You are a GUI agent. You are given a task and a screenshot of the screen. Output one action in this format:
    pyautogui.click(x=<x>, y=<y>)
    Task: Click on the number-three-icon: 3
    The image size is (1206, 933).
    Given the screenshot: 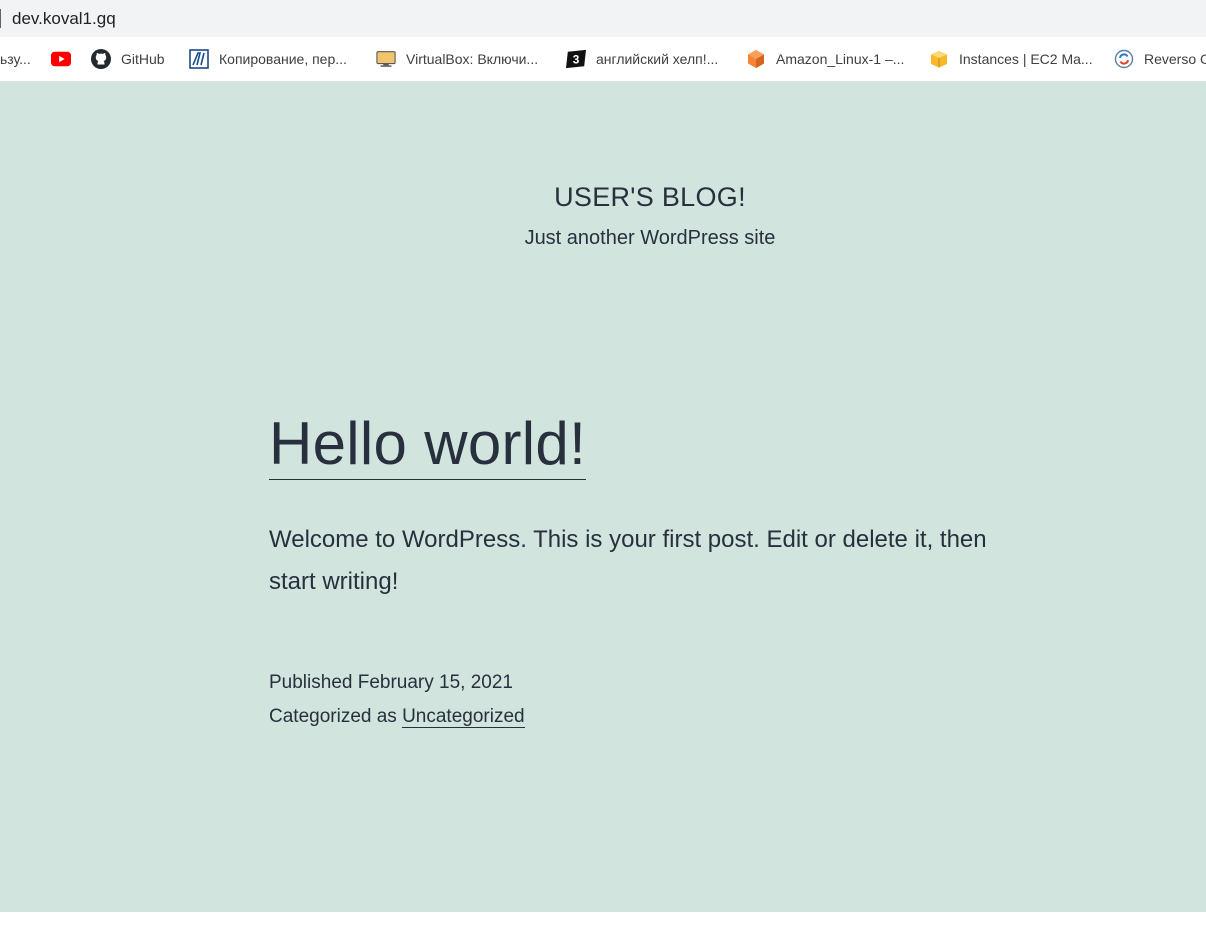 What is the action you would take?
    pyautogui.click(x=576, y=59)
    